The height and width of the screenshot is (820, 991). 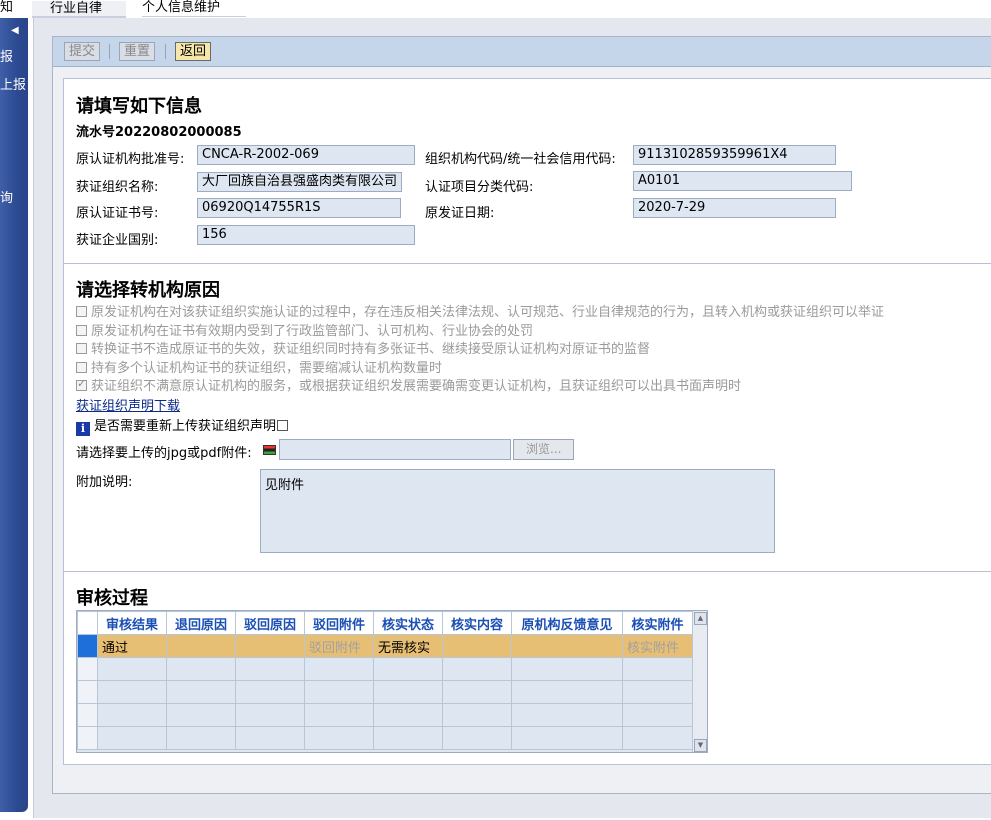 I want to click on tab-personal-info: 个人信息维护, so click(x=194, y=8).